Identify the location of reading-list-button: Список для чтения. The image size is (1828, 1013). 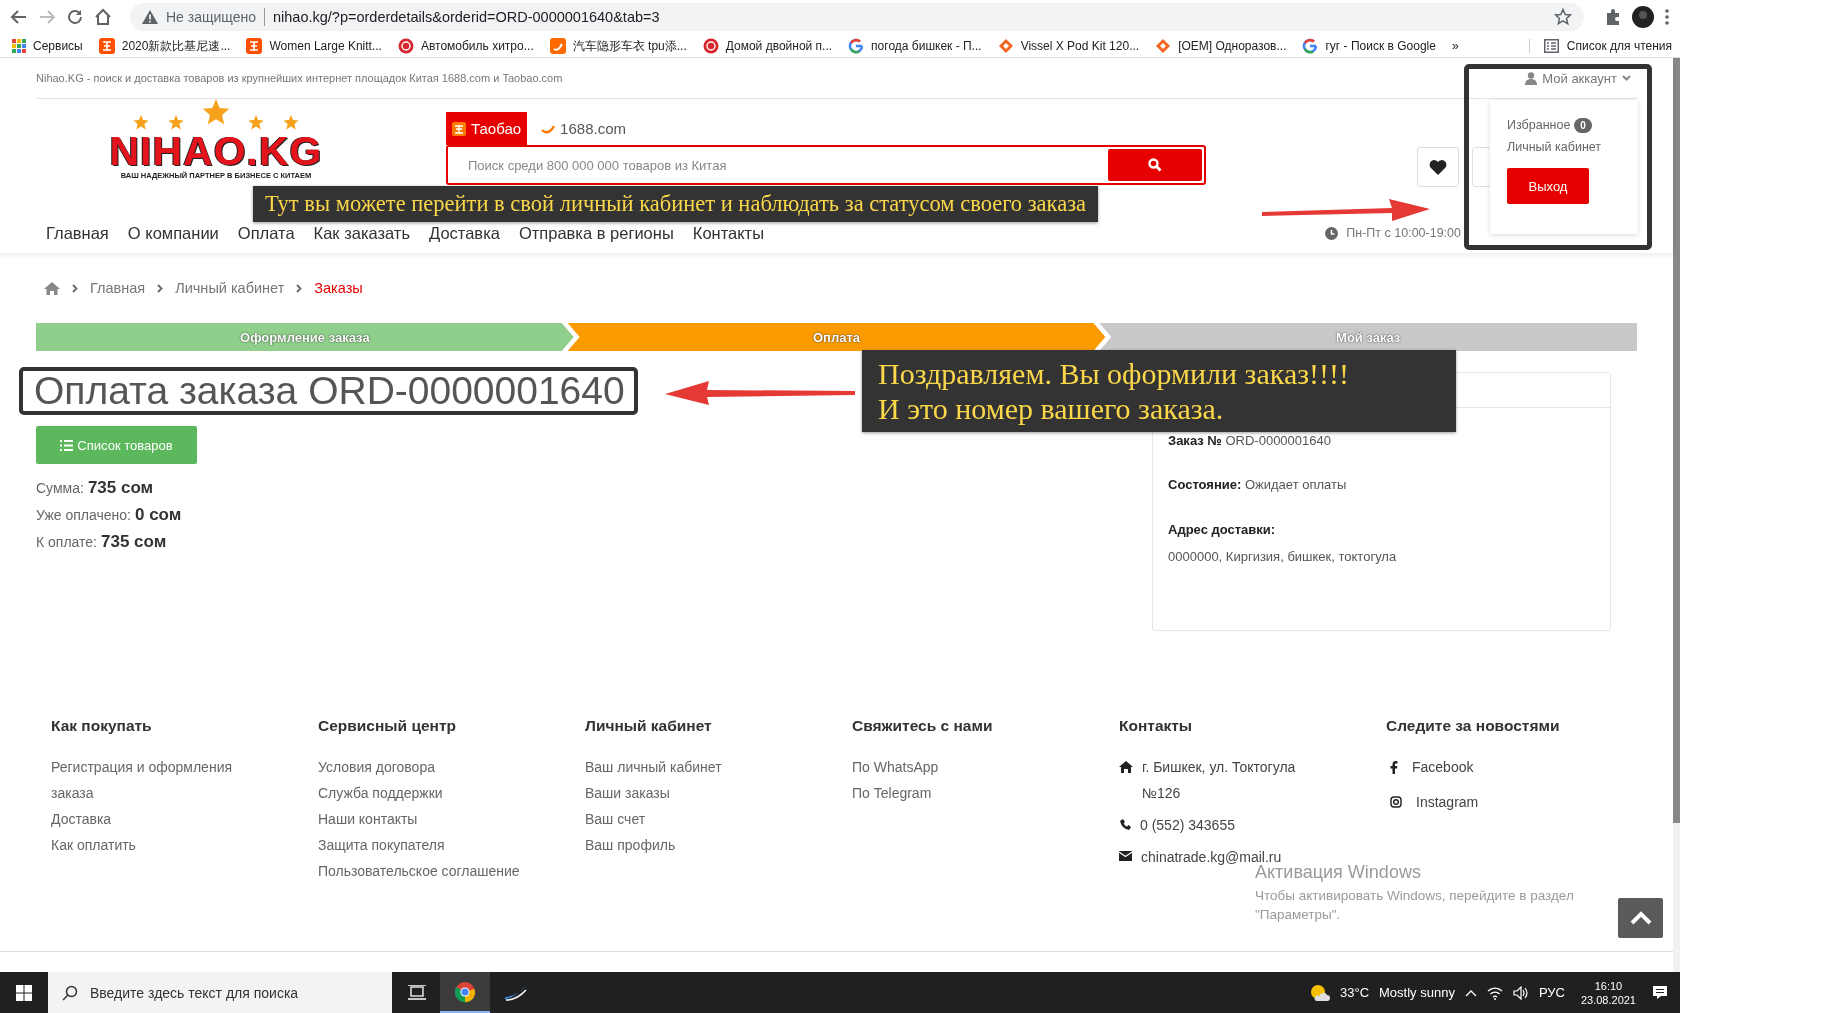
(1600, 46).